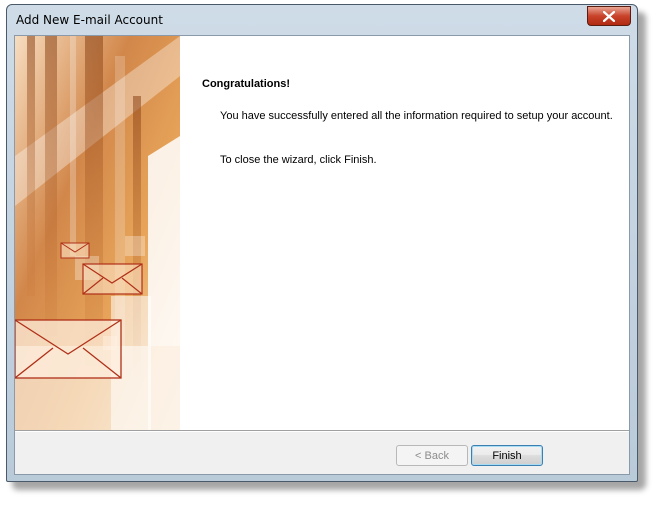  Describe the element at coordinates (322, 431) in the screenshot. I see `button-divider` at that location.